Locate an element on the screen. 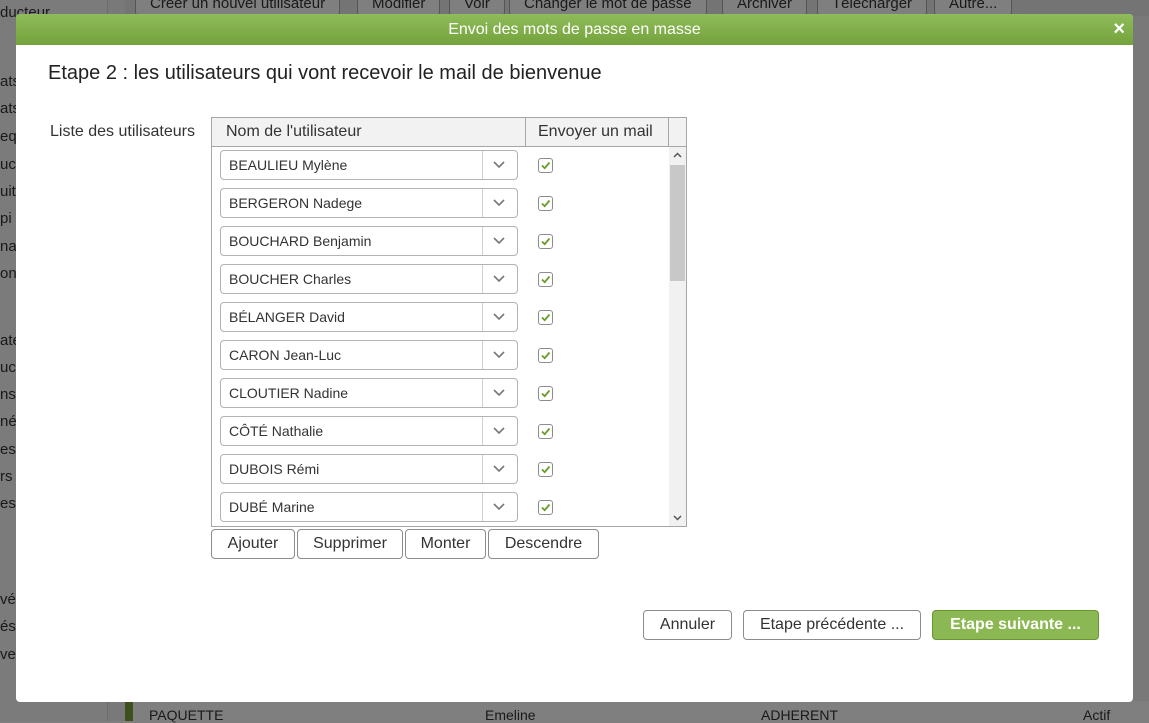 The image size is (1149, 723). table-row: BERGERON Nadege is located at coordinates (440, 204).